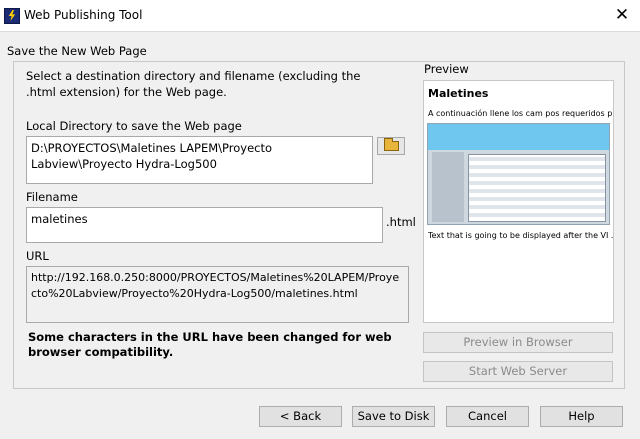 This screenshot has height=439, width=640. I want to click on start-web-server-button: Start Web Server, so click(518, 371).